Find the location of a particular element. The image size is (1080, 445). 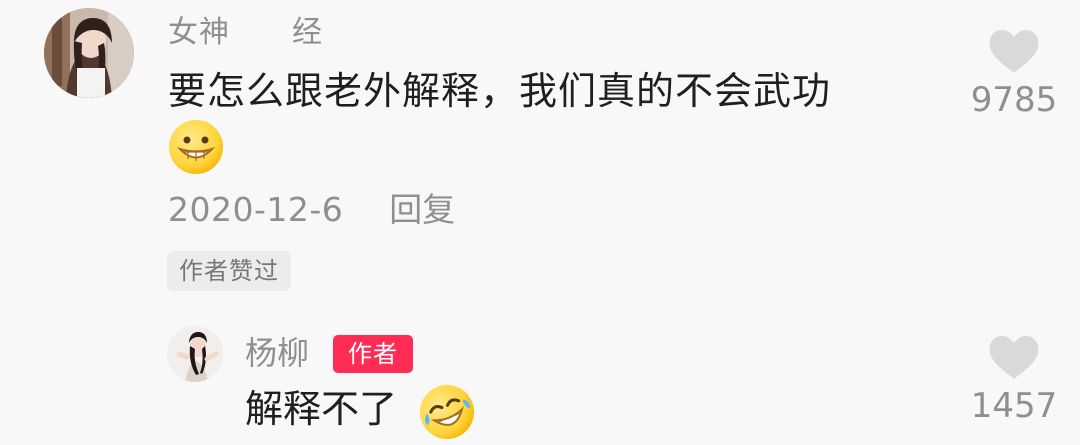

comment-date: 2020-12-6 is located at coordinates (256, 209).